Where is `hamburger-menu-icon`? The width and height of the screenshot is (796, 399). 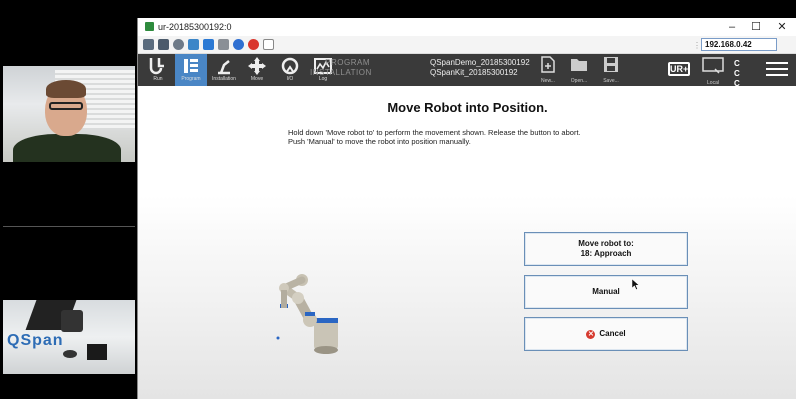
hamburger-menu-icon is located at coordinates (777, 70).